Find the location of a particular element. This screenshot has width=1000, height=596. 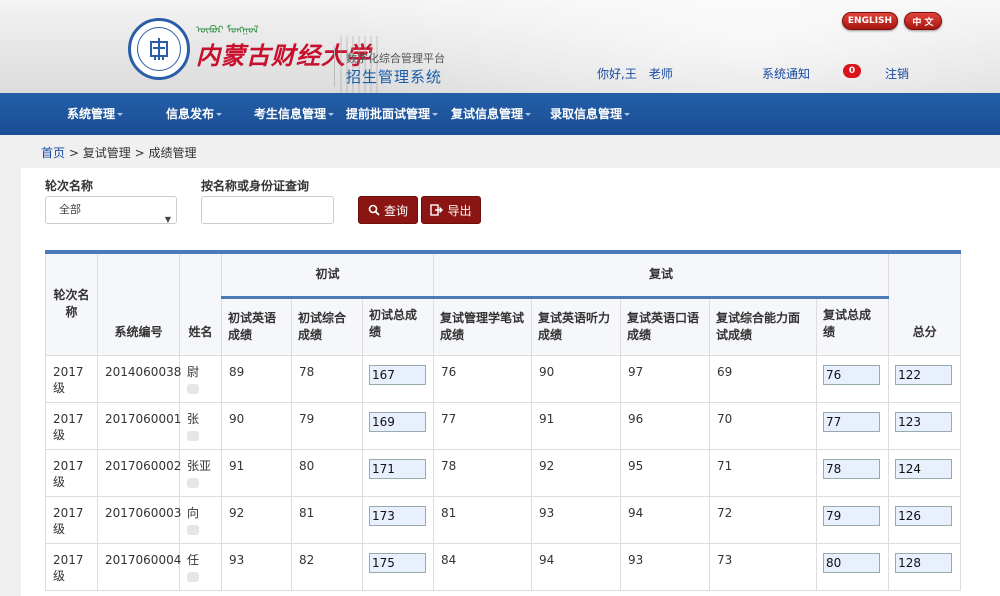

cell-re-ability: 73 is located at coordinates (763, 566).